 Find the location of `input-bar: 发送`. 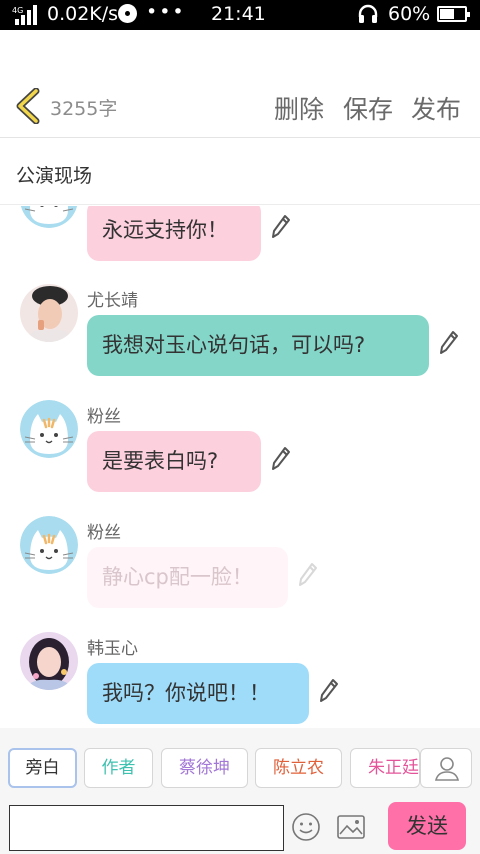

input-bar: 发送 is located at coordinates (240, 827).